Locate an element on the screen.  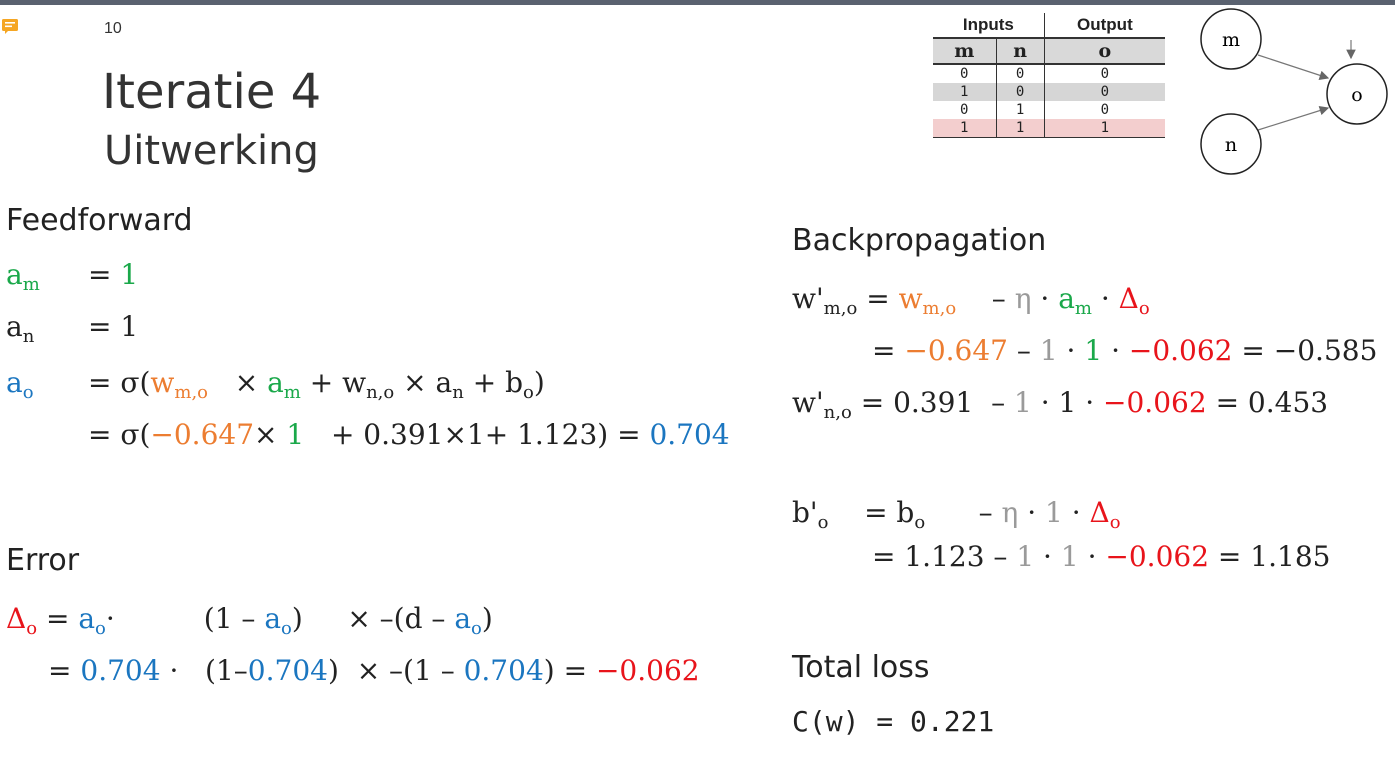
b-o-result: = 1.185 is located at coordinates (1274, 556).